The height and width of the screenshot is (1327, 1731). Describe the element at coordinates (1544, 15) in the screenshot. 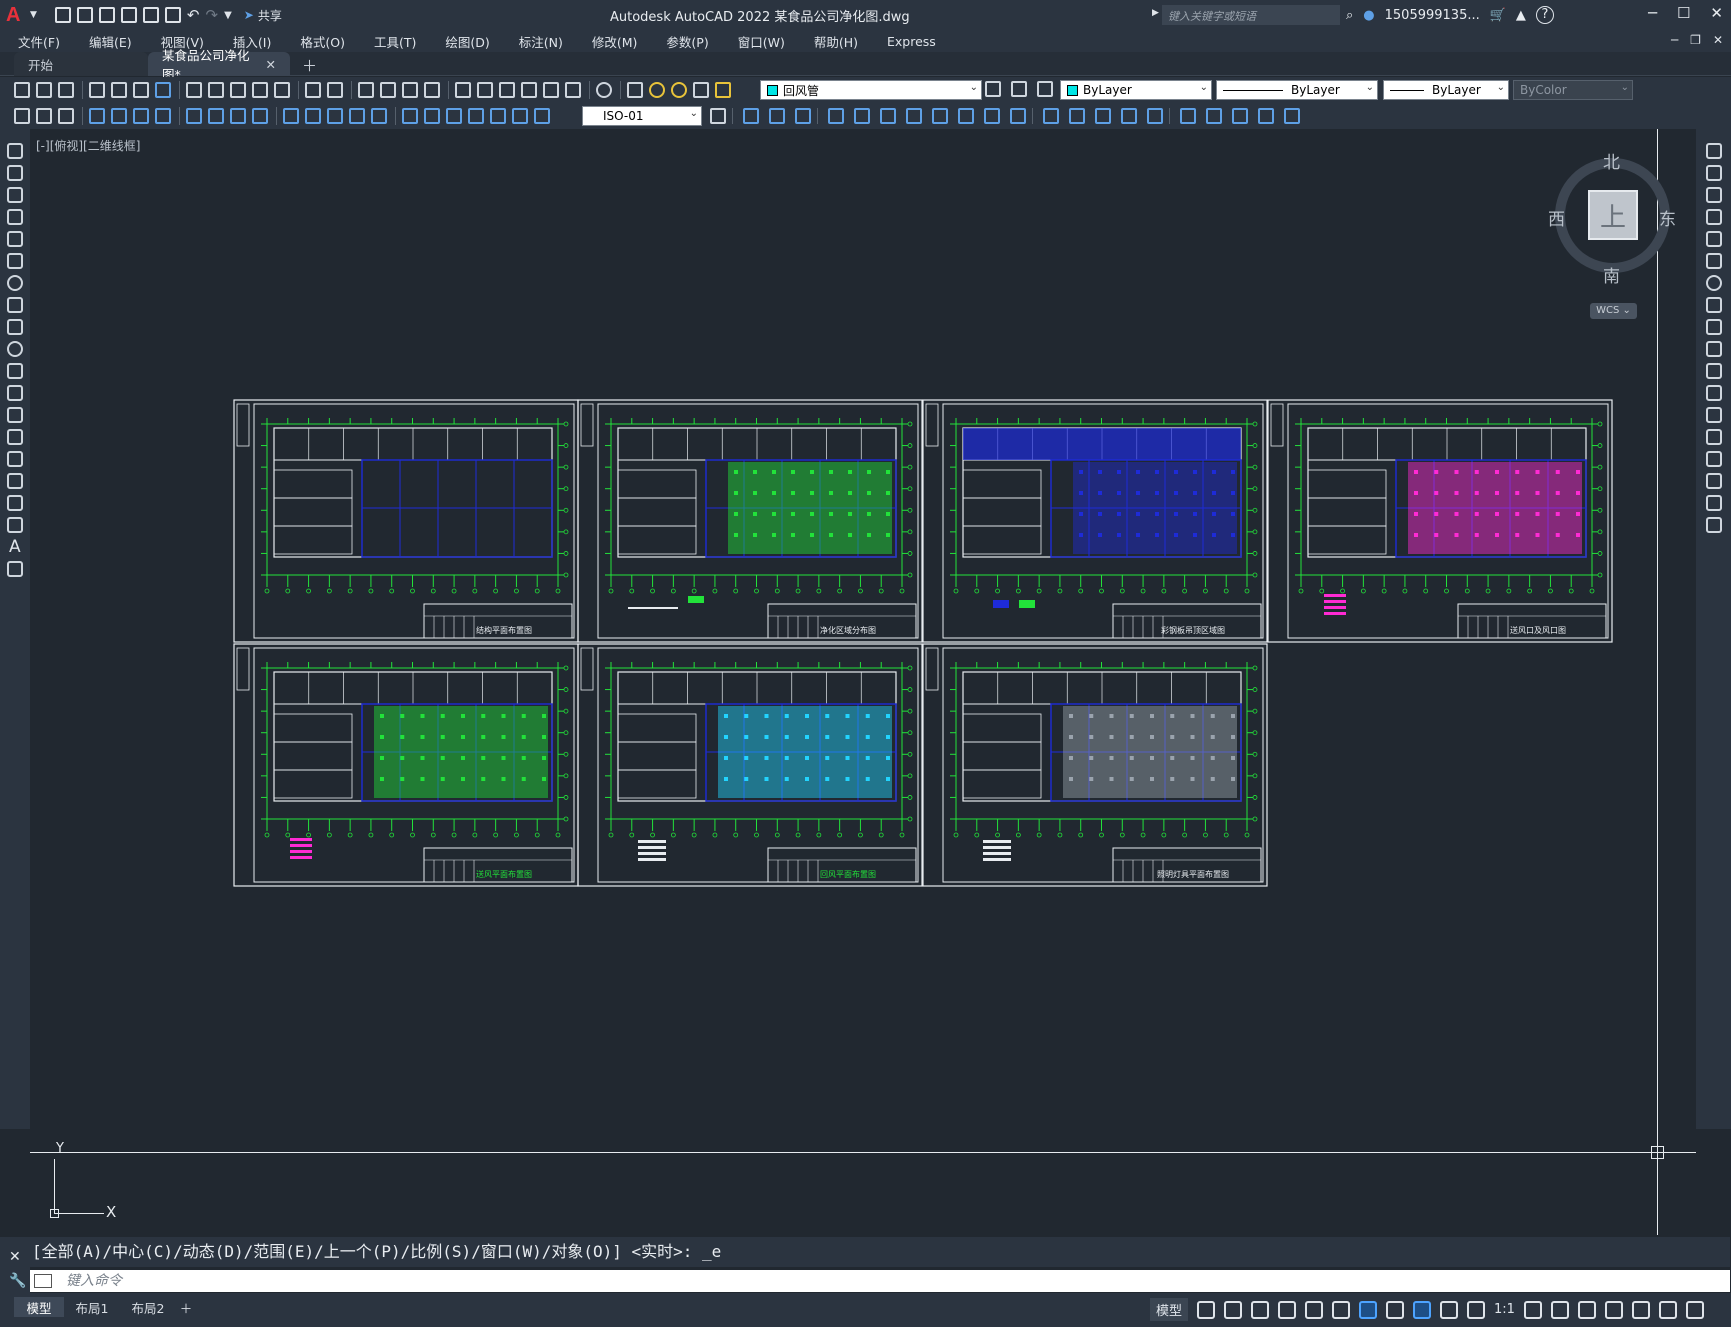

I see `help-icon: ?` at that location.